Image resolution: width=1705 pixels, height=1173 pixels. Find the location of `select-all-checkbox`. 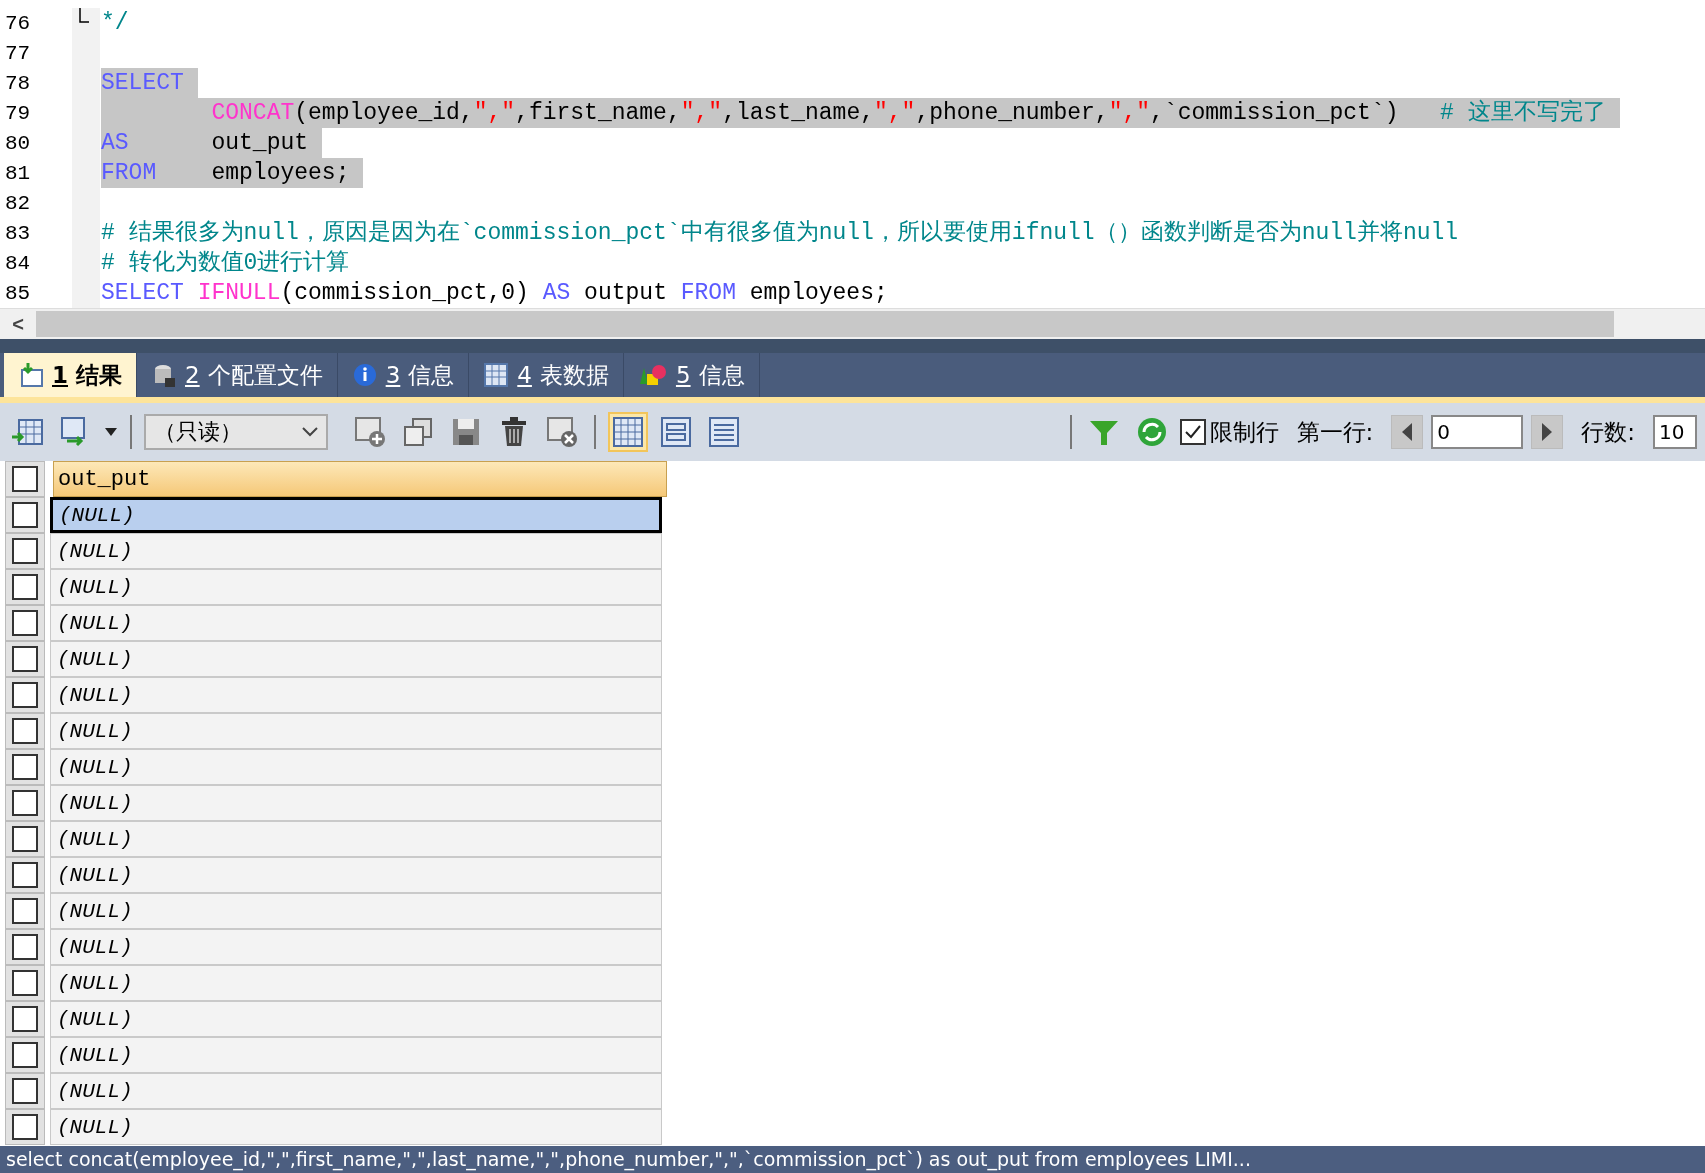

select-all-checkbox is located at coordinates (25, 479).